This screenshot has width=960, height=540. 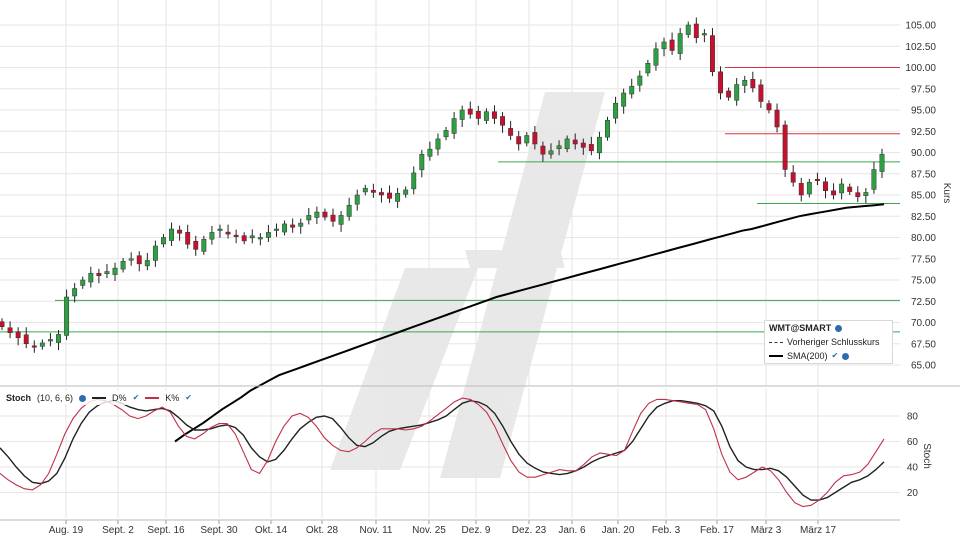 What do you see at coordinates (118, 530) in the screenshot?
I see `x-tick-label: Sept. 2` at bounding box center [118, 530].